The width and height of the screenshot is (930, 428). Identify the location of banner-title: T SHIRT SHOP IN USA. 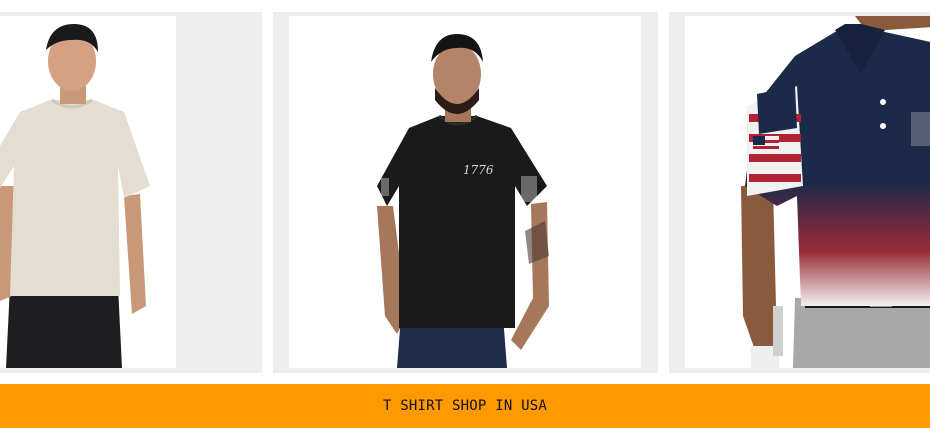
(465, 406).